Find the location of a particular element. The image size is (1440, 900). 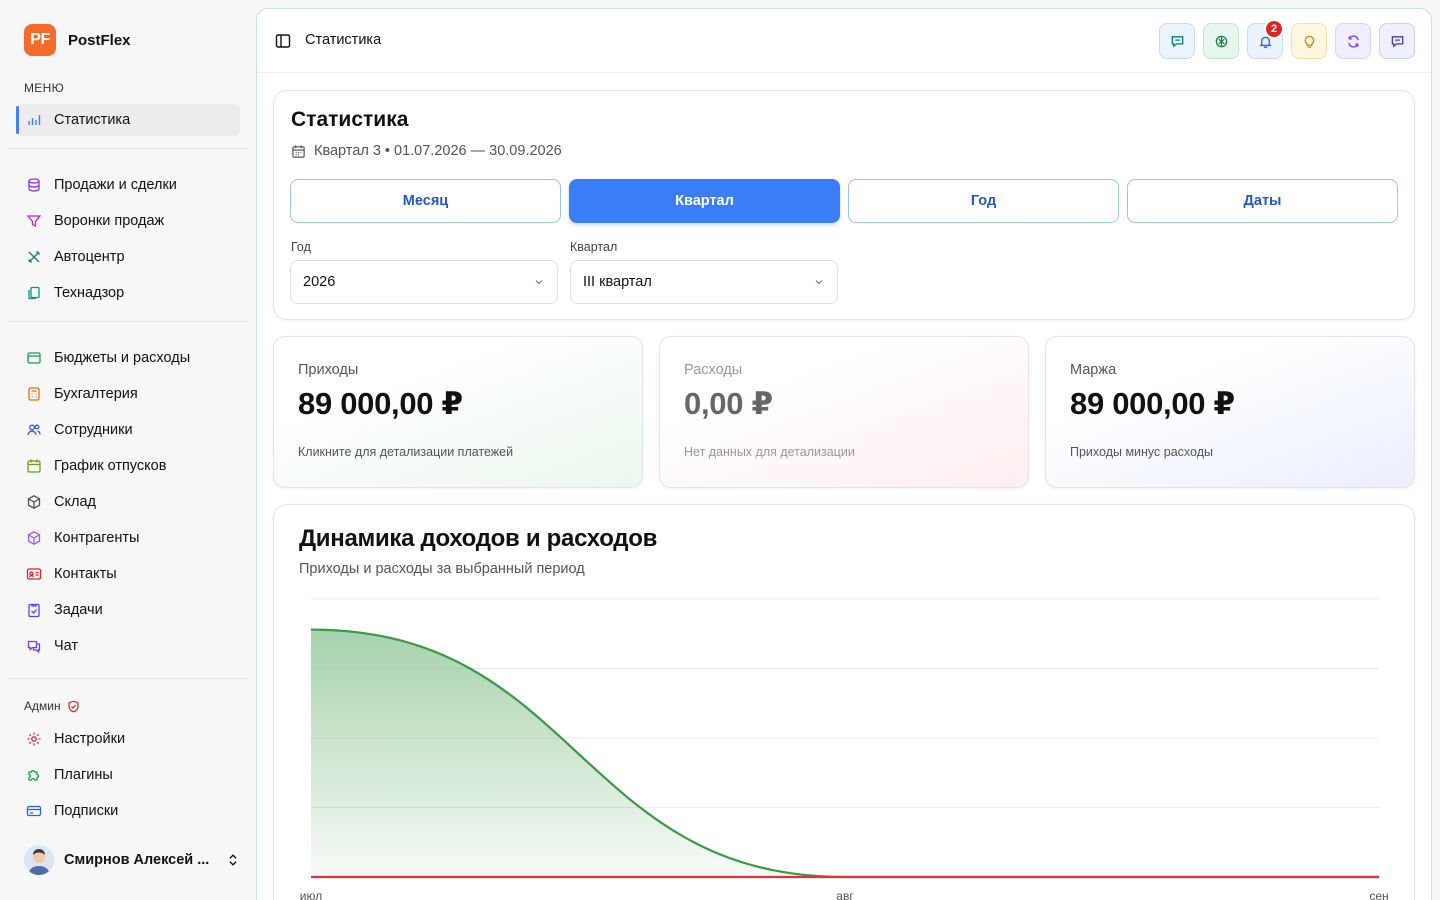

brand: PF PostFlex is located at coordinates (77, 40).